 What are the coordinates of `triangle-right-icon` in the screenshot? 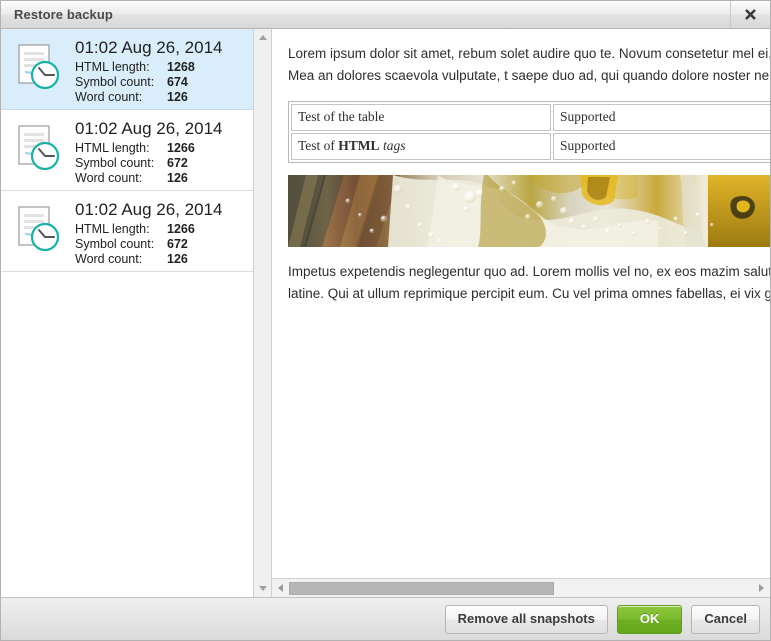 It's located at (761, 588).